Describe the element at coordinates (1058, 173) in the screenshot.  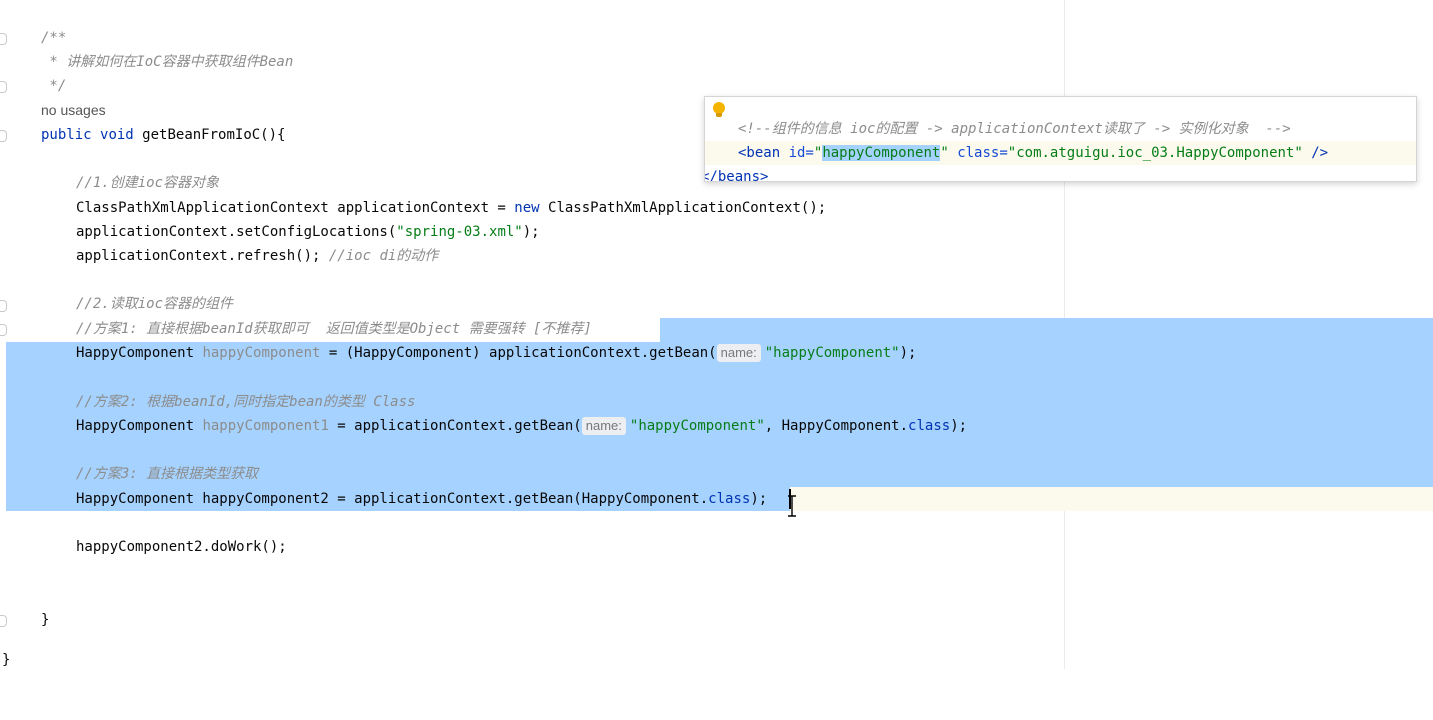
I see `popup-line: </beans>` at that location.